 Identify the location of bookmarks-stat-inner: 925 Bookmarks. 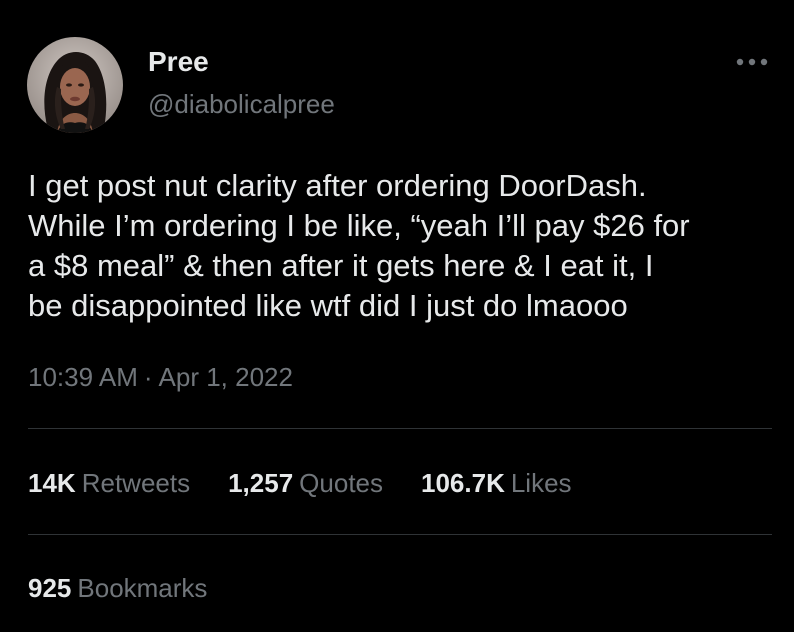
(117, 588).